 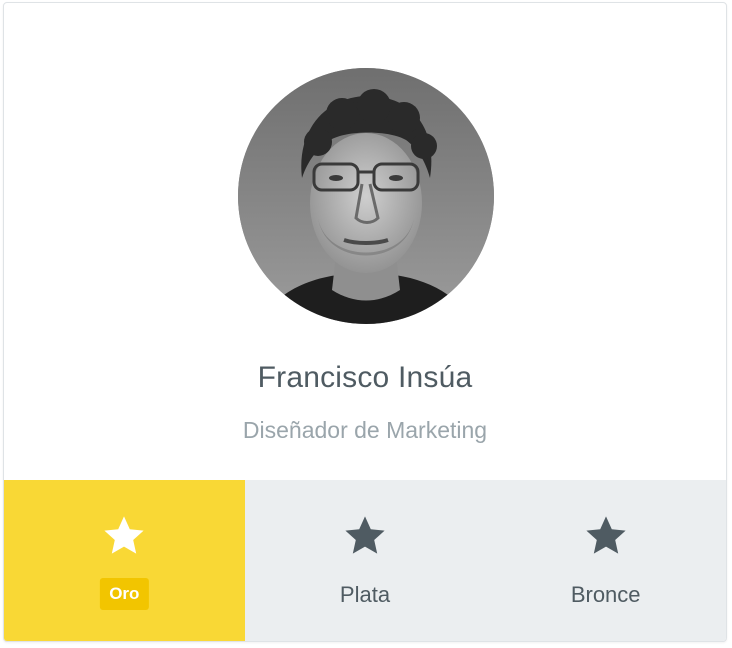 I want to click on tier-bronce: Bronce, so click(x=605, y=560).